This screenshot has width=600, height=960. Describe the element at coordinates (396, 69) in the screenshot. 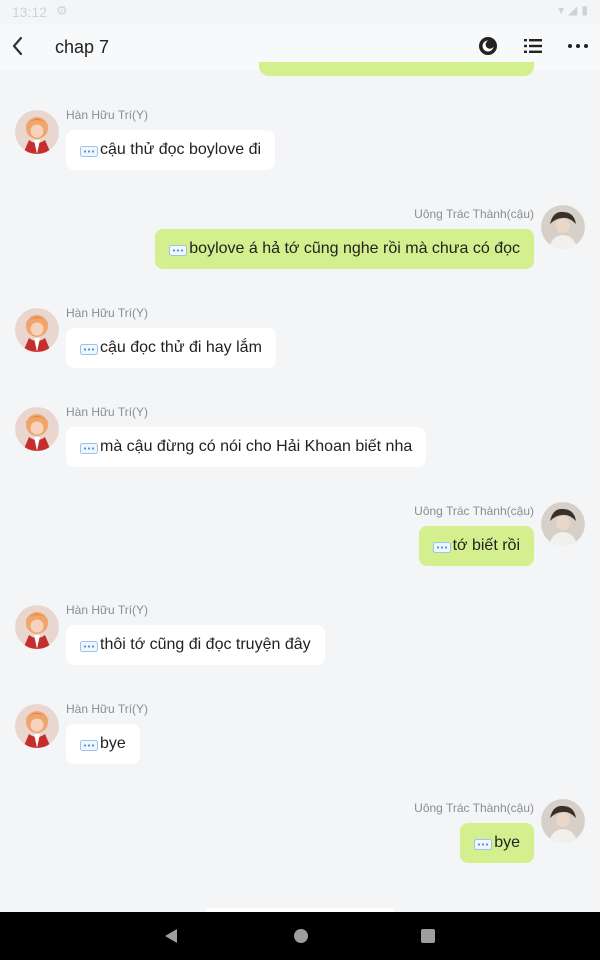

I see `partial-message-bubble` at that location.